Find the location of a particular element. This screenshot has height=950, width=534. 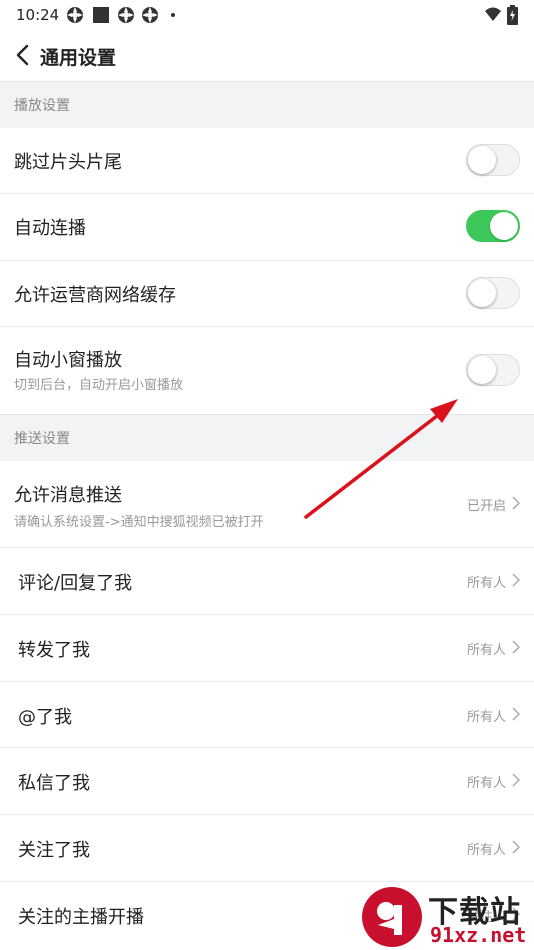

setting-label: 允许运营商网络缓存 is located at coordinates (95, 295).